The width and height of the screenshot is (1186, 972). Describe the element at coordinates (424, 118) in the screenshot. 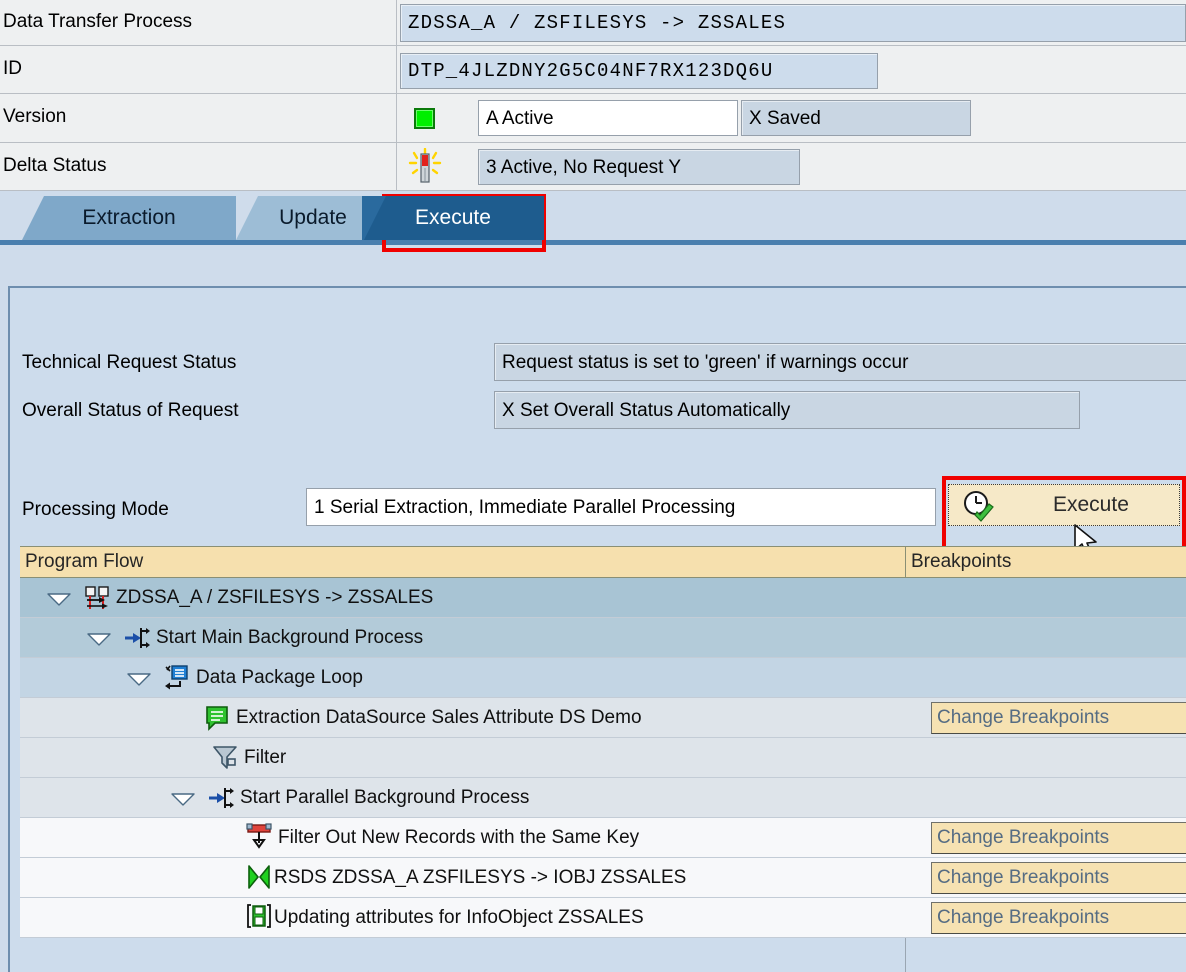

I see `green-square-icon` at that location.